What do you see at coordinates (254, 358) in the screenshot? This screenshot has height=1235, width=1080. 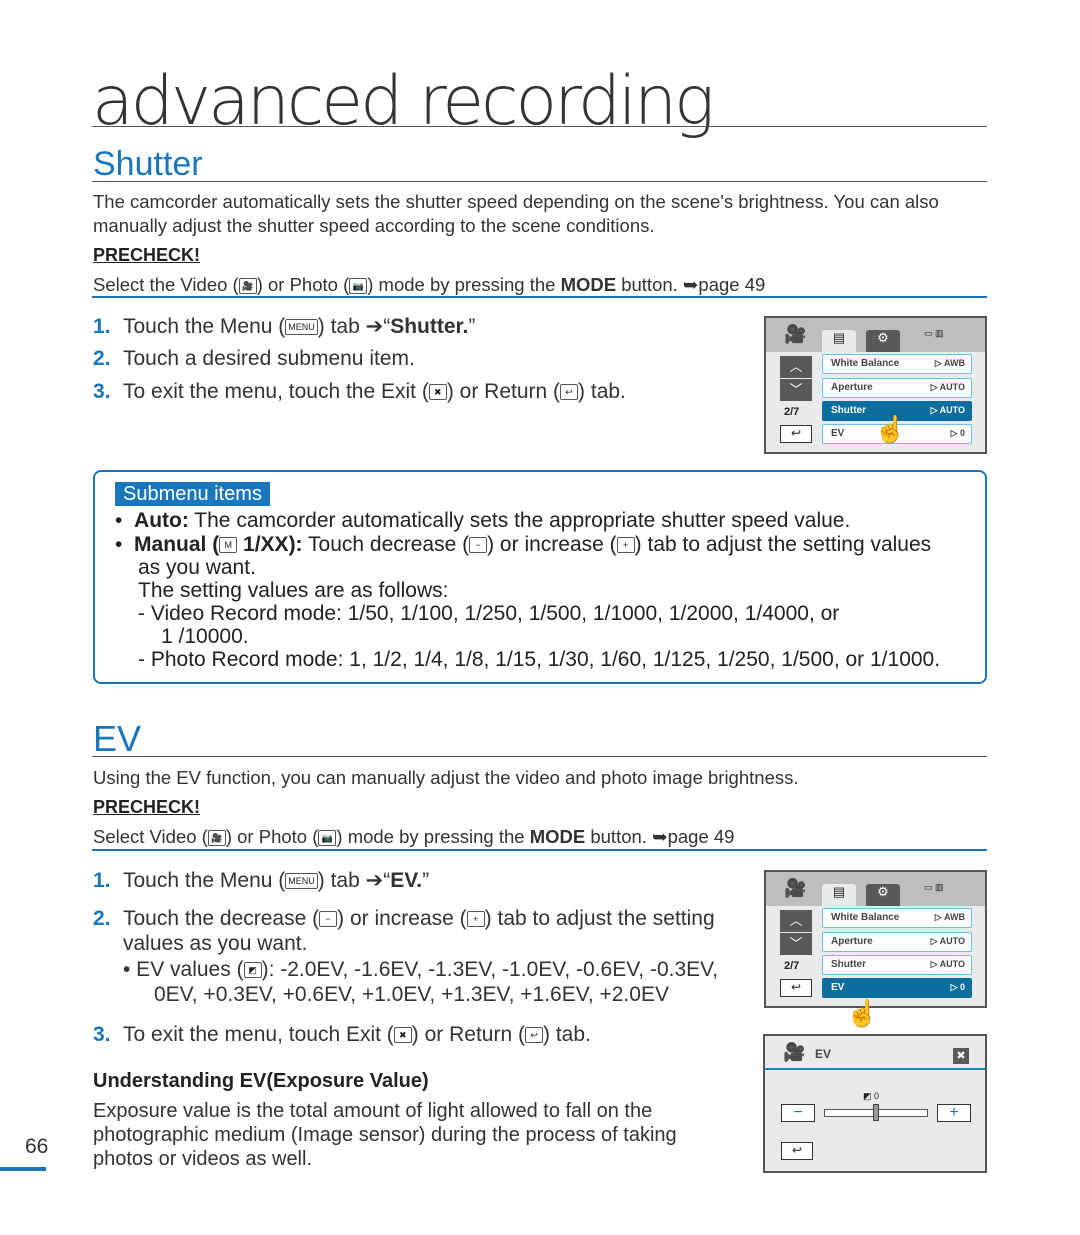 I see `shutter-step-2: 2. Touch a desired submenu item.` at bounding box center [254, 358].